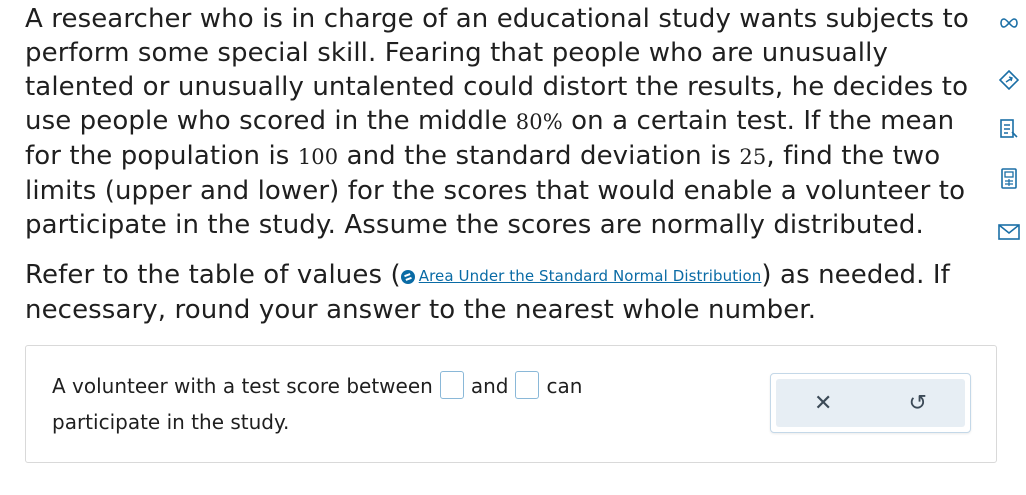 The width and height of the screenshot is (1026, 495). Describe the element at coordinates (242, 386) in the screenshot. I see `answer-text: A volunteer with a test score between` at that location.